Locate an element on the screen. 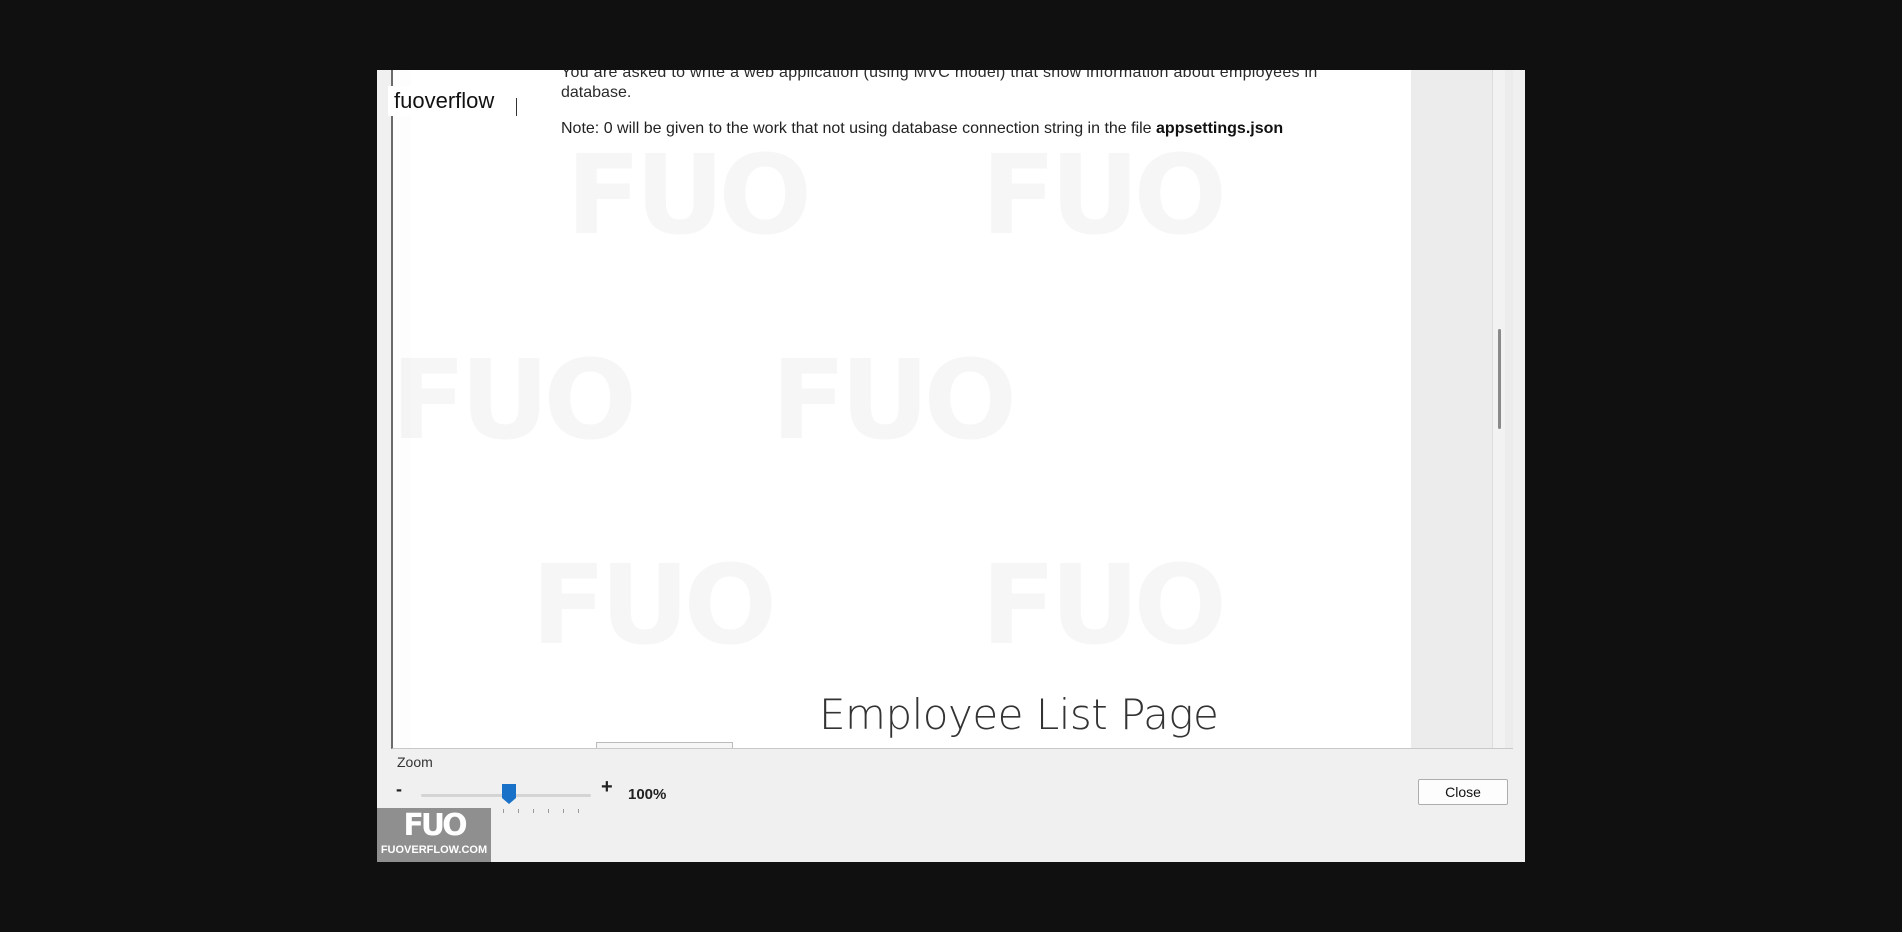 This screenshot has width=1902, height=932. scrollbar-thumb is located at coordinates (1499, 379).